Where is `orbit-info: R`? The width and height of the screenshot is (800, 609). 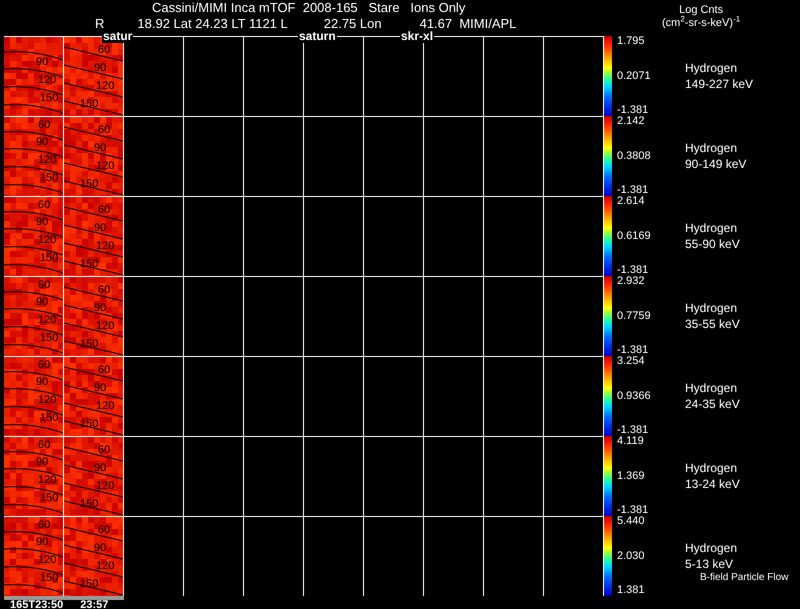
orbit-info: R is located at coordinates (99, 24).